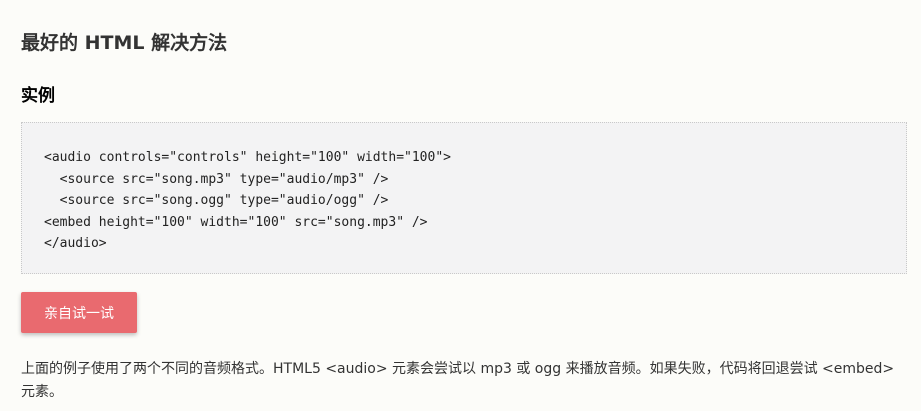  I want to click on example-heading: 实例, so click(38, 96).